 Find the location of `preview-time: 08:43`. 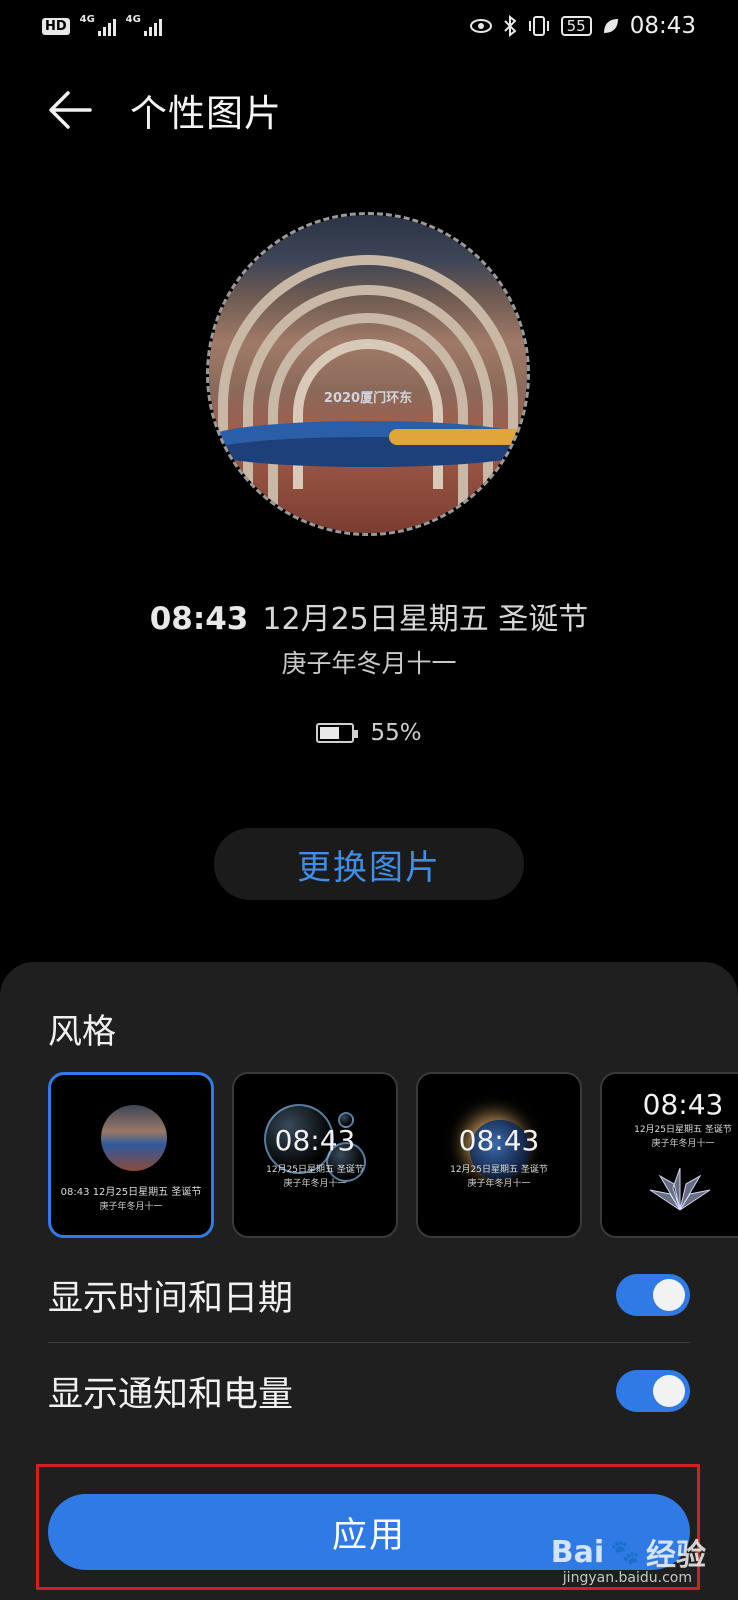

preview-time: 08:43 is located at coordinates (199, 619).